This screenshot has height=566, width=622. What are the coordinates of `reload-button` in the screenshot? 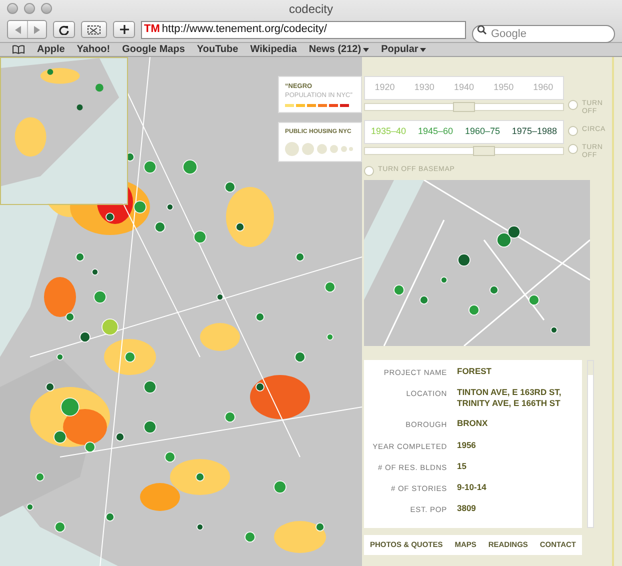 It's located at (64, 29).